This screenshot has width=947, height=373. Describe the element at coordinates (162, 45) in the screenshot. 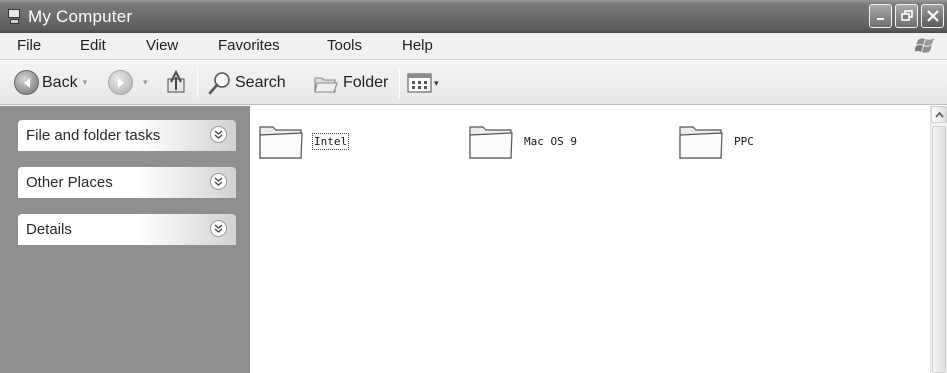

I see `menu-view: View` at that location.